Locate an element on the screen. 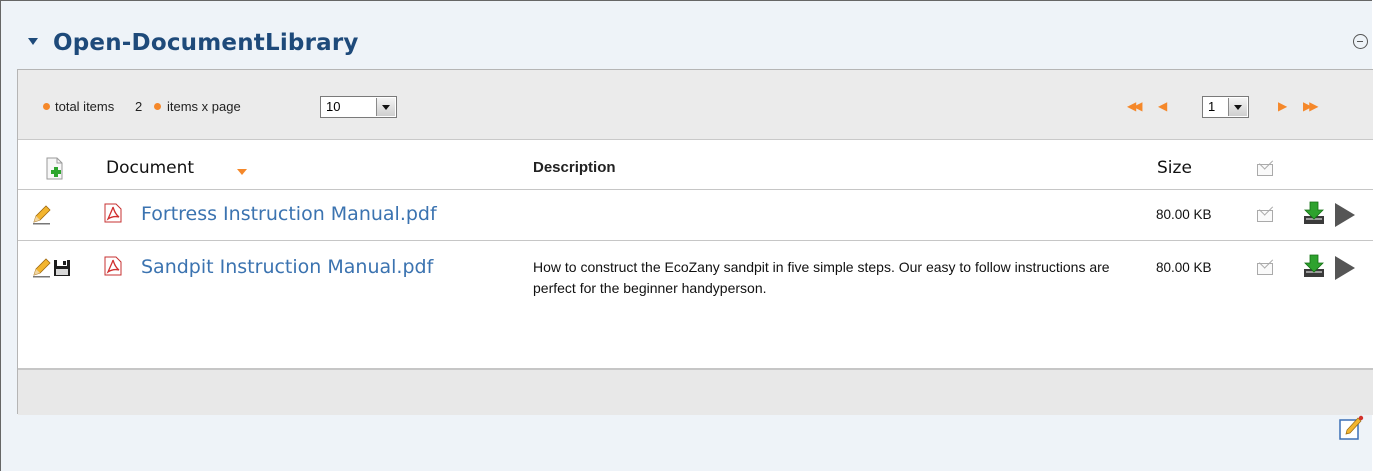  current-page-value: 1 is located at coordinates (1212, 106).